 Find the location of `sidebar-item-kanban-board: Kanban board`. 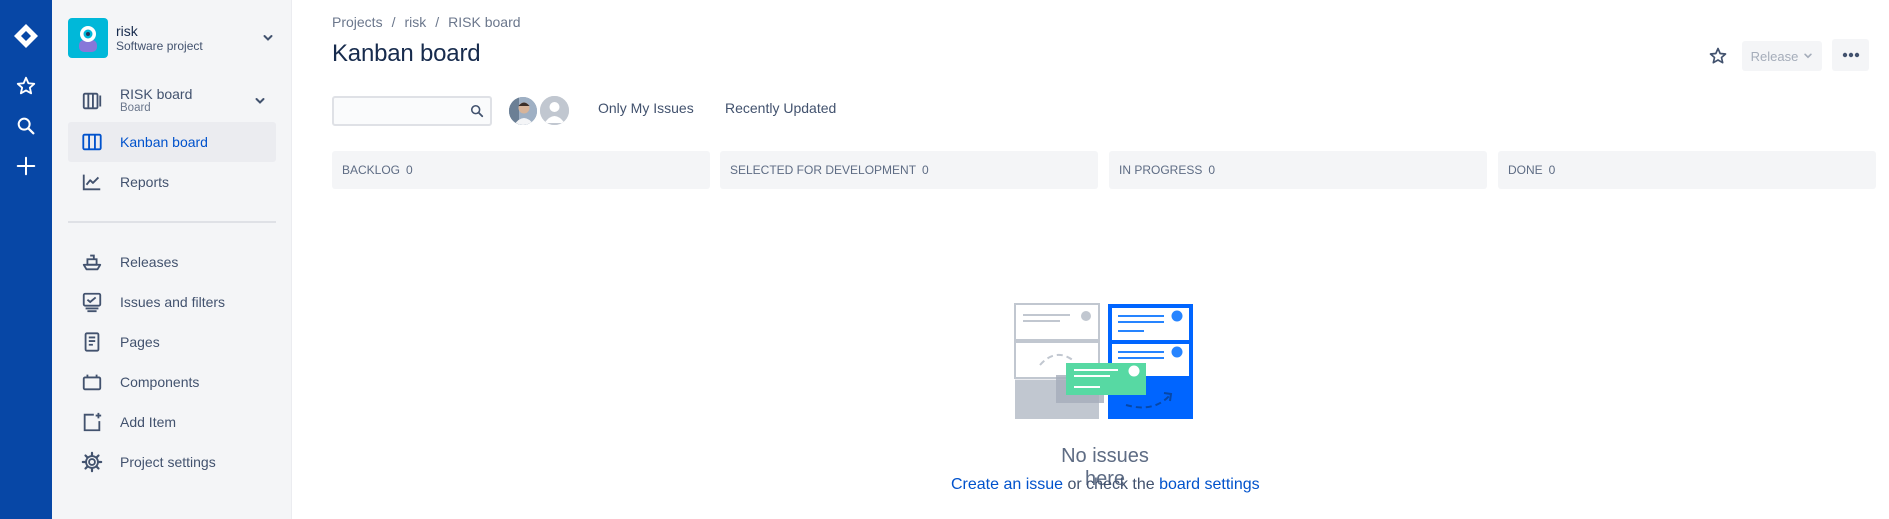

sidebar-item-kanban-board: Kanban board is located at coordinates (172, 142).